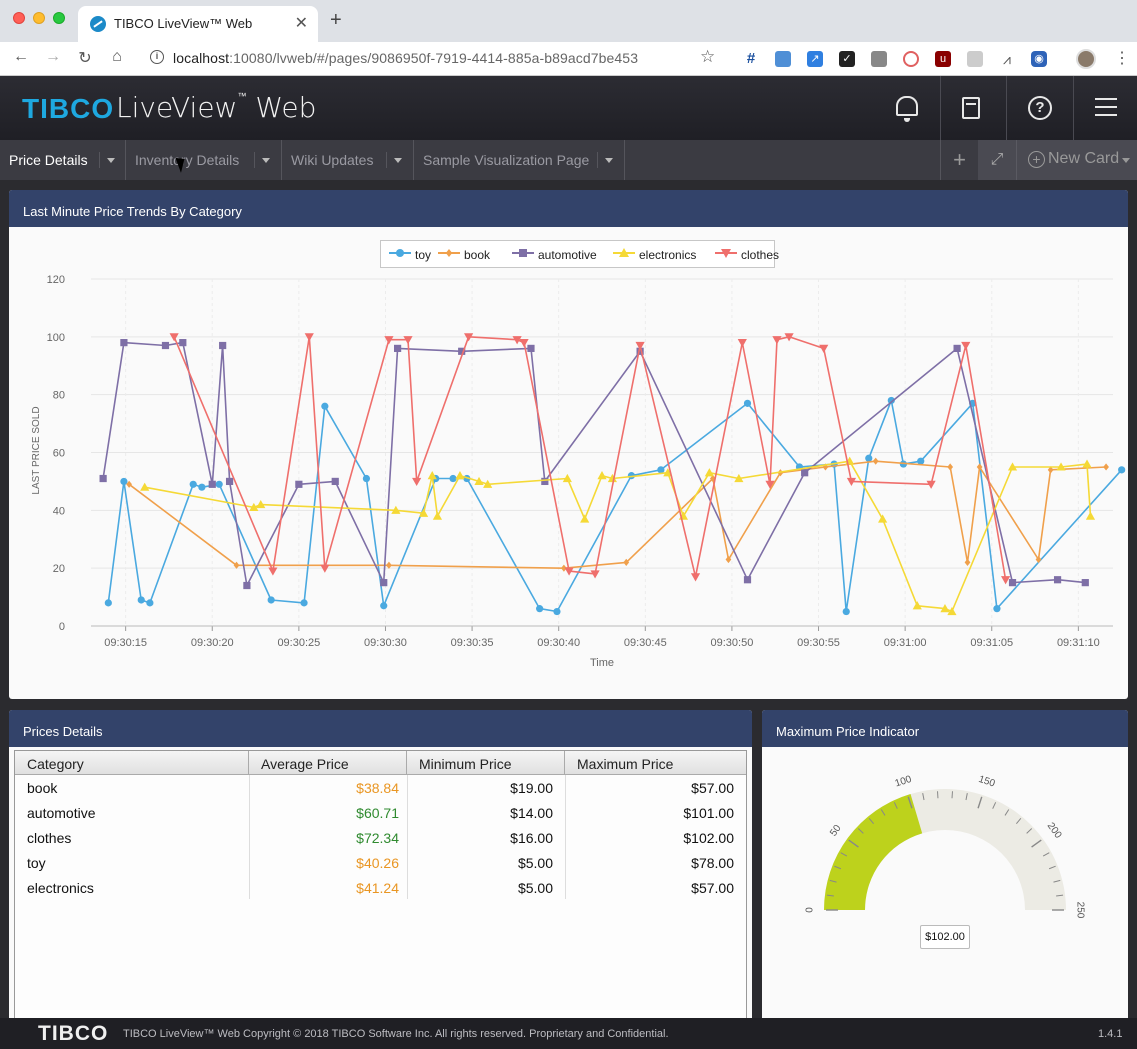 Image resolution: width=1137 pixels, height=1049 pixels. Describe the element at coordinates (21, 57) in the screenshot. I see `back-icon: ←` at that location.